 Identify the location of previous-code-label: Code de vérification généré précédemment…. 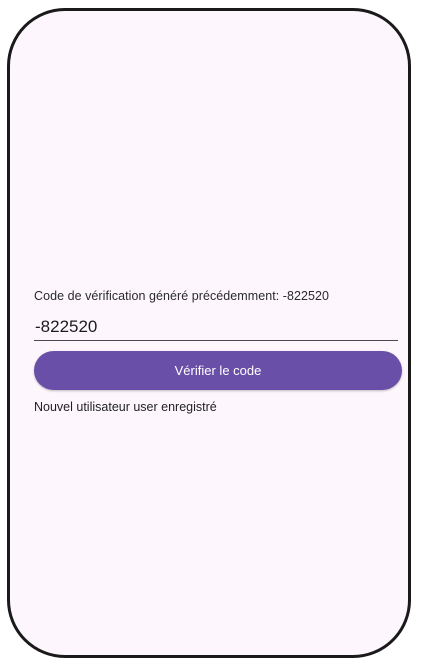
(181, 296).